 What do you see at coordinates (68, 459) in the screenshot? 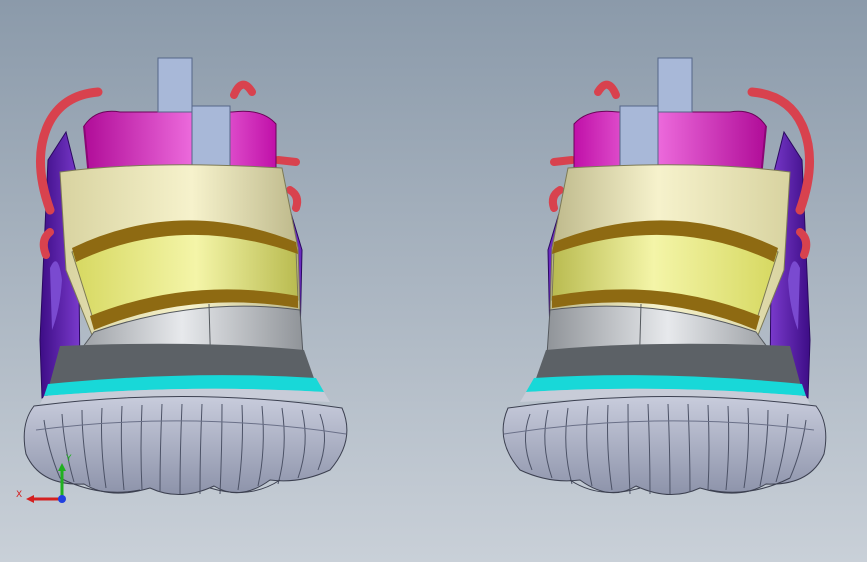
I see `triad-y-label: Y` at bounding box center [68, 459].